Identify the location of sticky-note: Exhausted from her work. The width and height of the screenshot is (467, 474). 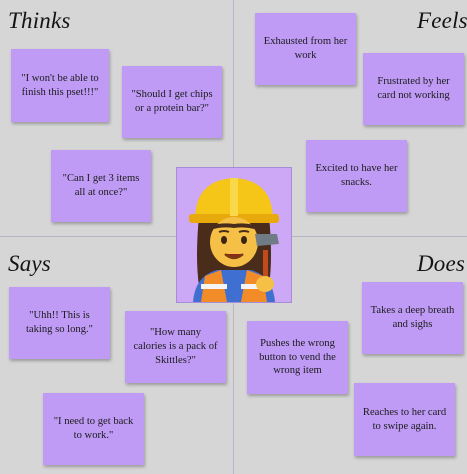
(305, 49).